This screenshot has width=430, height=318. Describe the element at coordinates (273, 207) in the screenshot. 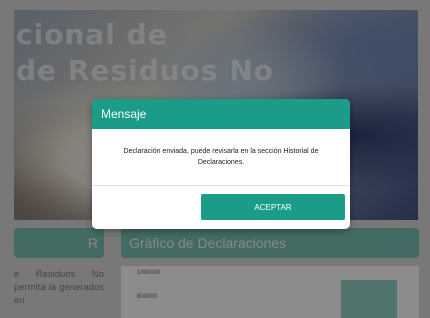

I see `accept-button: ACEPTAR` at that location.